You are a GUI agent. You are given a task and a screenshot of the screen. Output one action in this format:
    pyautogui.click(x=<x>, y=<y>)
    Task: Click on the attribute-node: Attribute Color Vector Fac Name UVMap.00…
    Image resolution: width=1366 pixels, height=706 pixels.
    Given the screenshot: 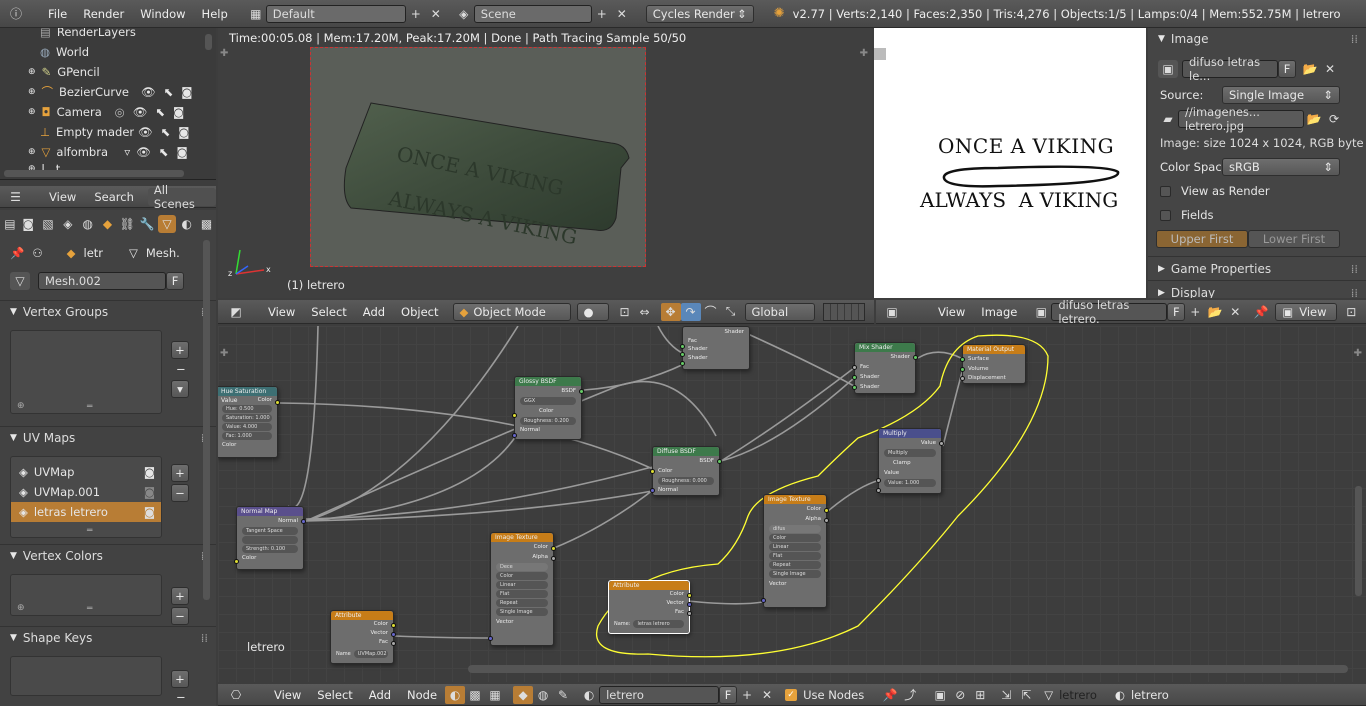 What is the action you would take?
    pyautogui.click(x=363, y=637)
    